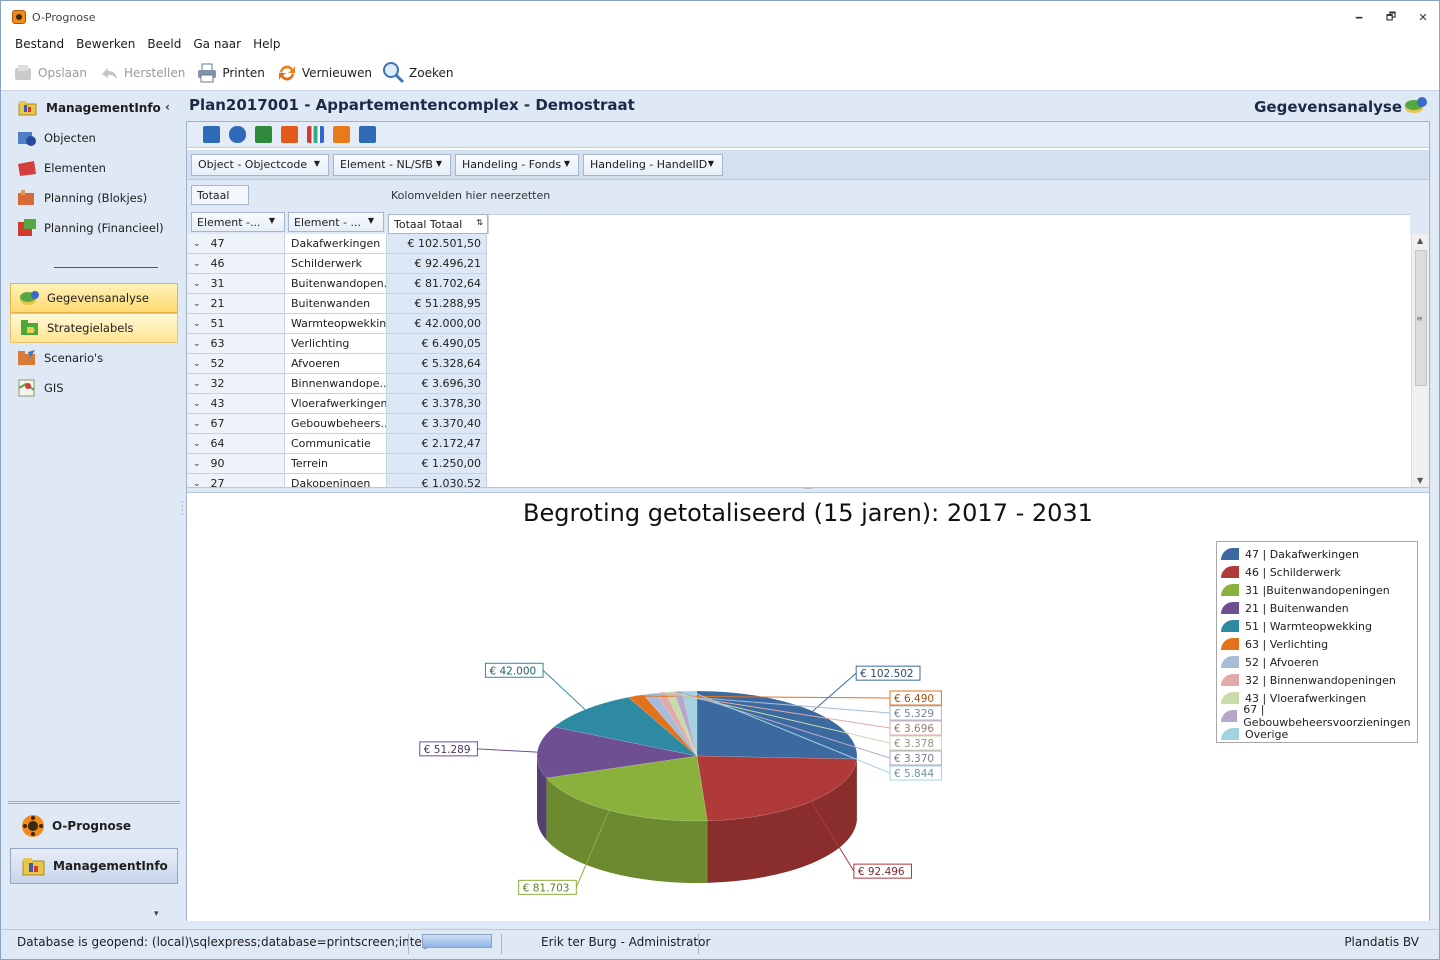 The width and height of the screenshot is (1440, 960). I want to click on save-layout-icon, so click(367, 134).